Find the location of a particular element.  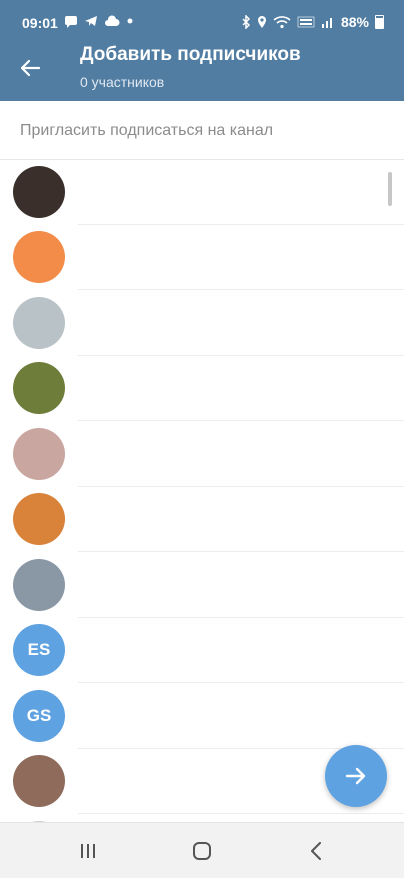

location-icon is located at coordinates (261, 22).